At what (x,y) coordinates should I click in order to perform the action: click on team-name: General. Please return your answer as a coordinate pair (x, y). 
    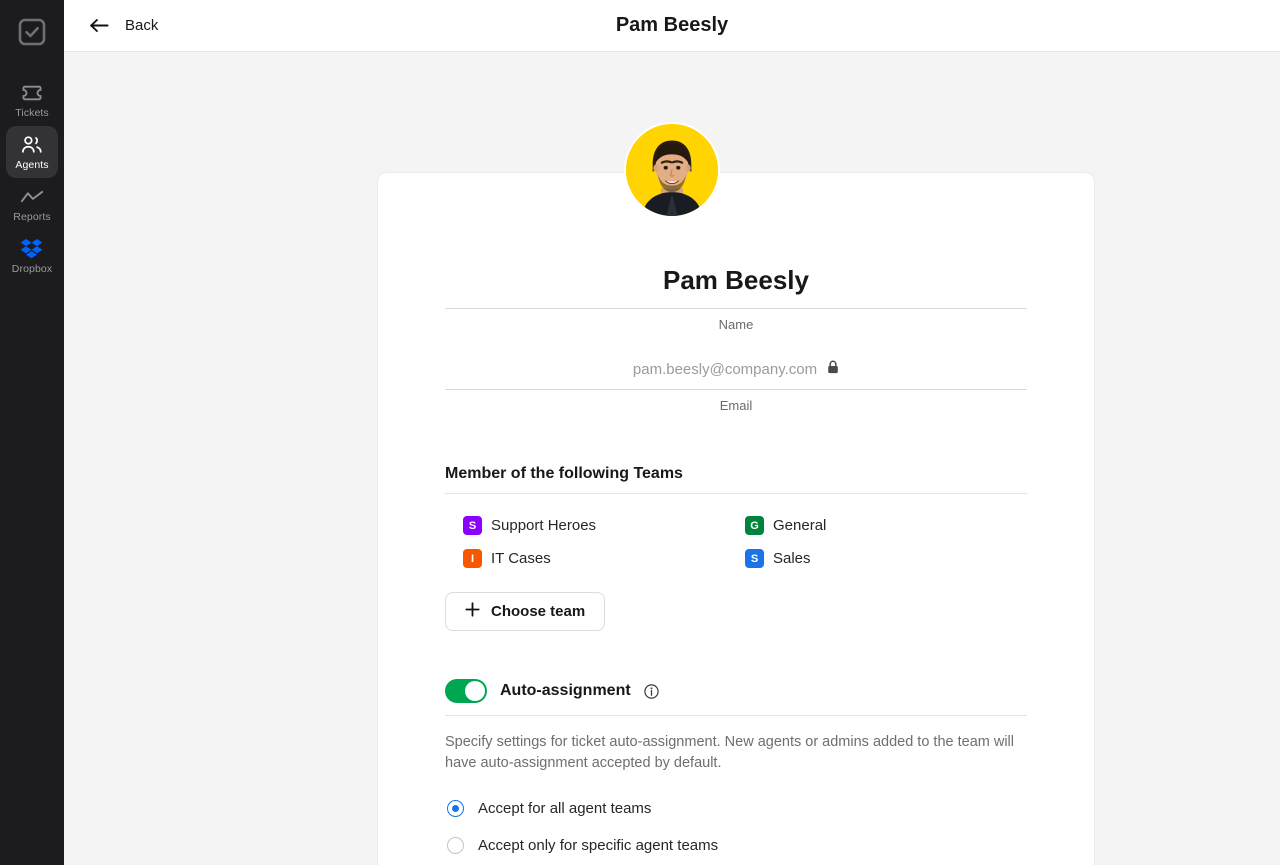
    Looking at the image, I should click on (800, 525).